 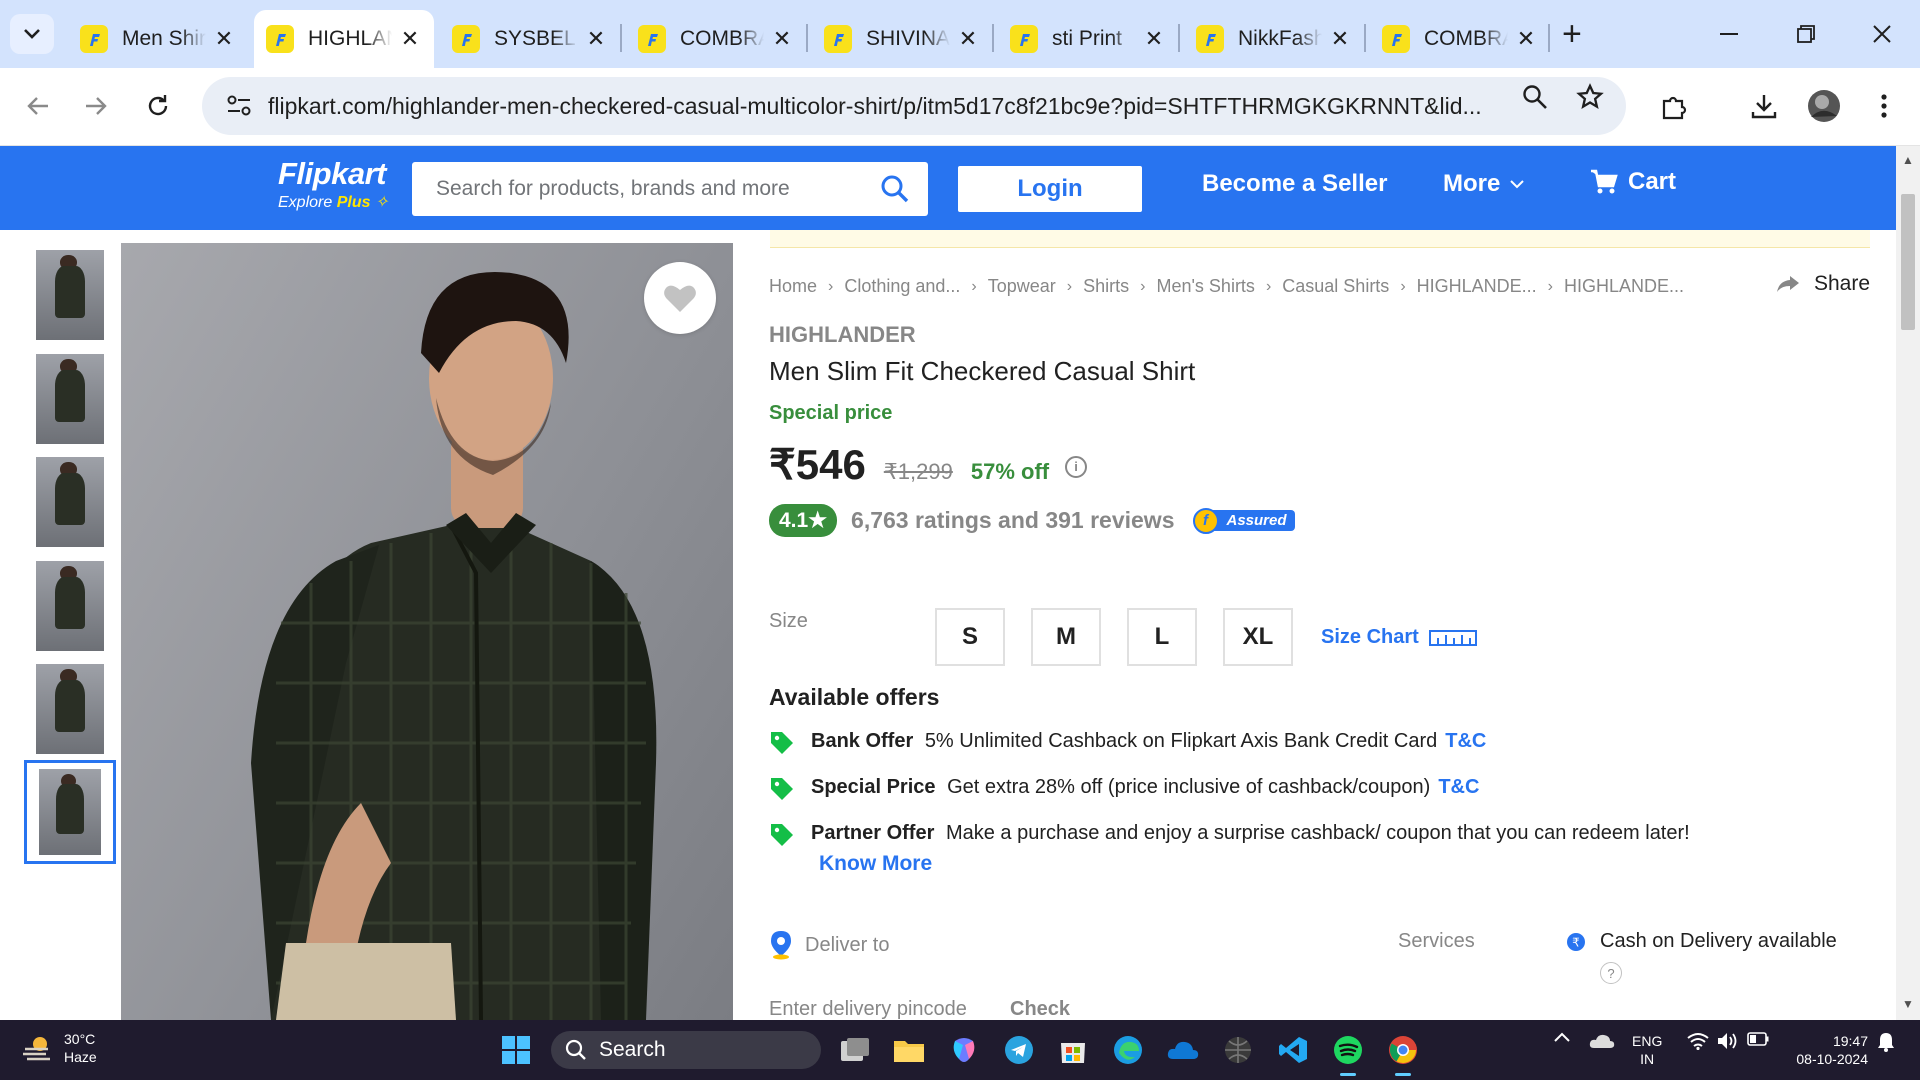 What do you see at coordinates (1484, 184) in the screenshot?
I see `more-menu: More` at bounding box center [1484, 184].